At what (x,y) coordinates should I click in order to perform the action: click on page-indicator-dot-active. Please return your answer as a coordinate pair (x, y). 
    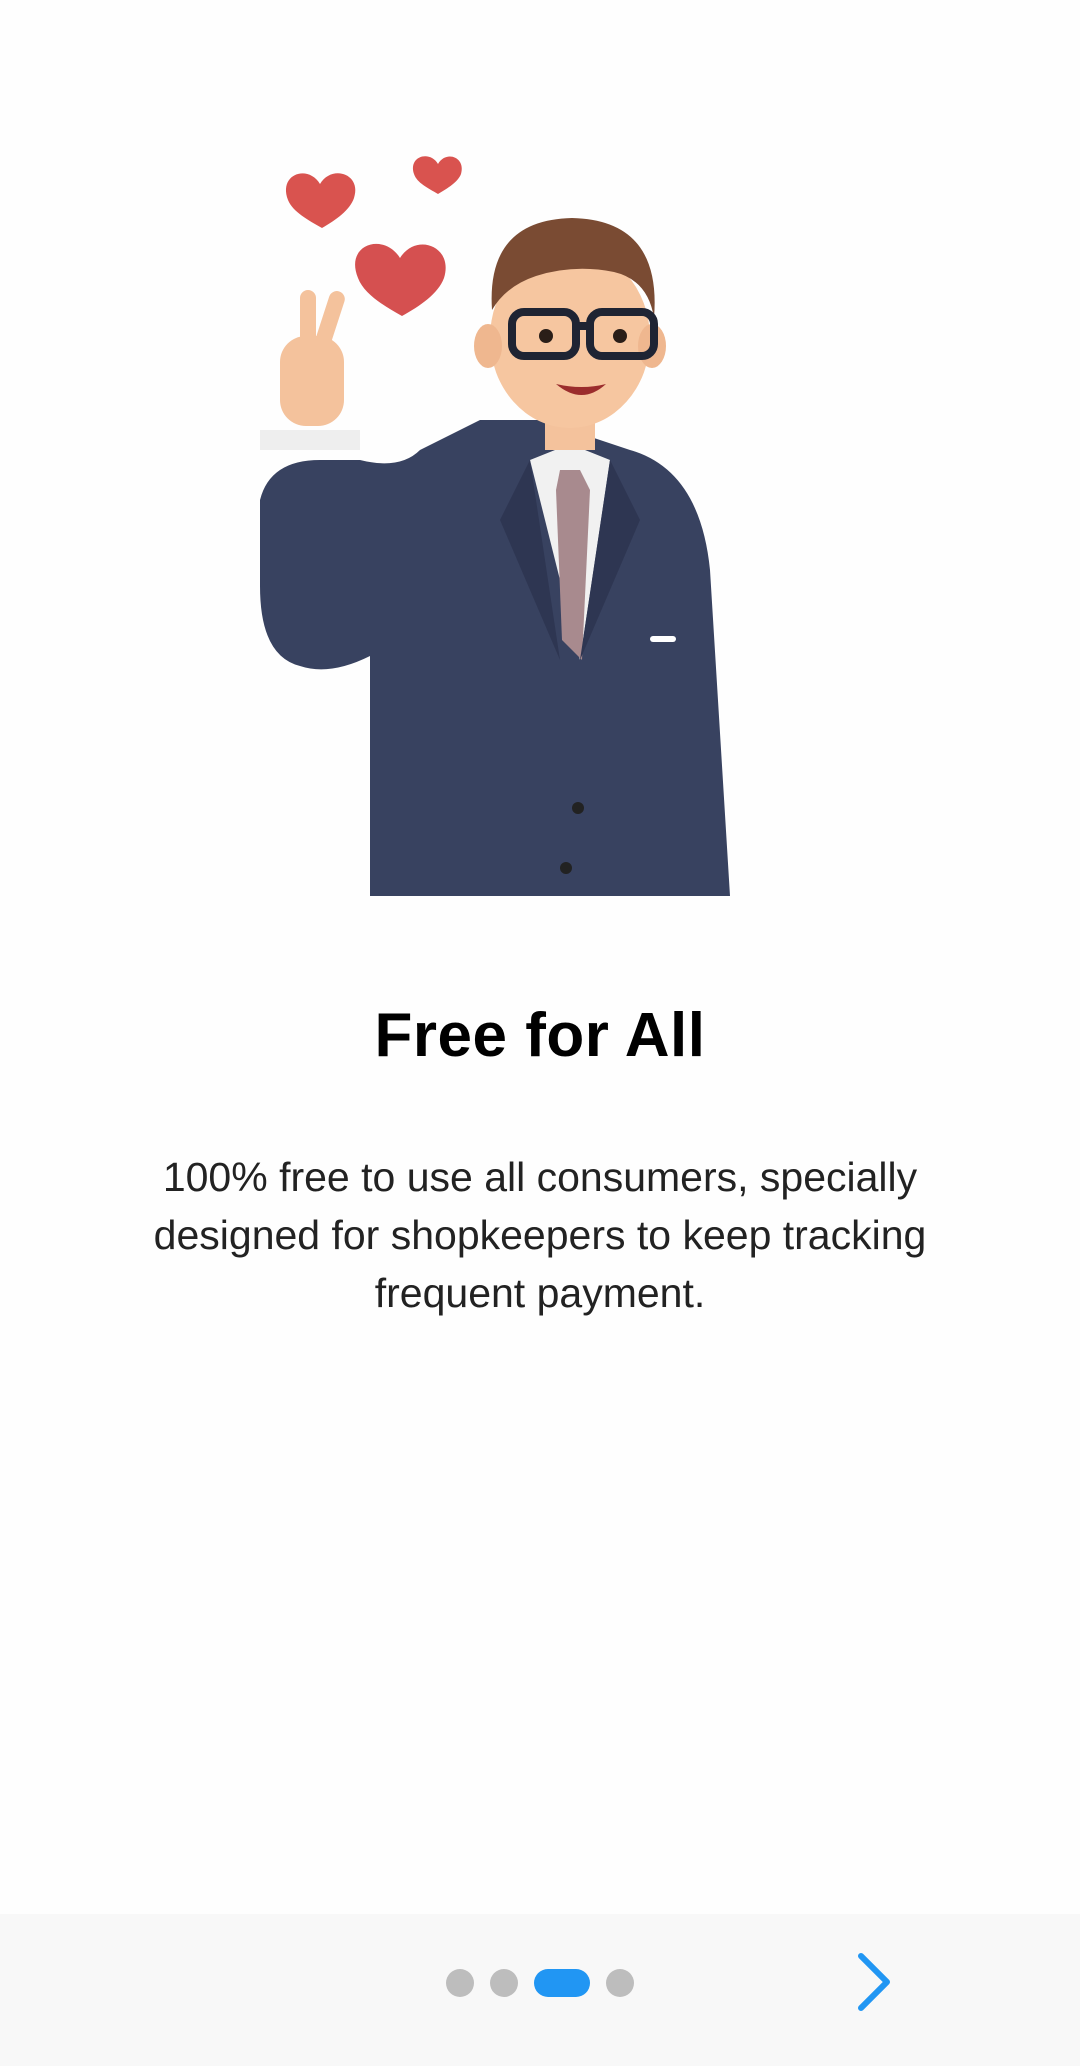
    Looking at the image, I should click on (562, 1983).